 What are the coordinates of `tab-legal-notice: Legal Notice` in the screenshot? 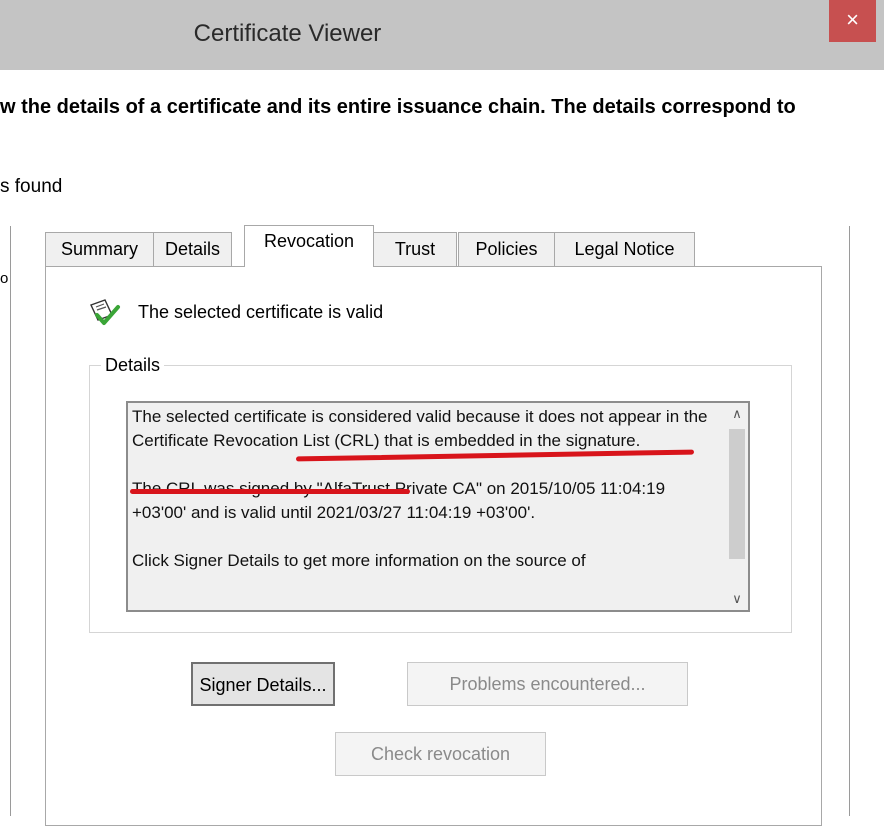 It's located at (624, 249).